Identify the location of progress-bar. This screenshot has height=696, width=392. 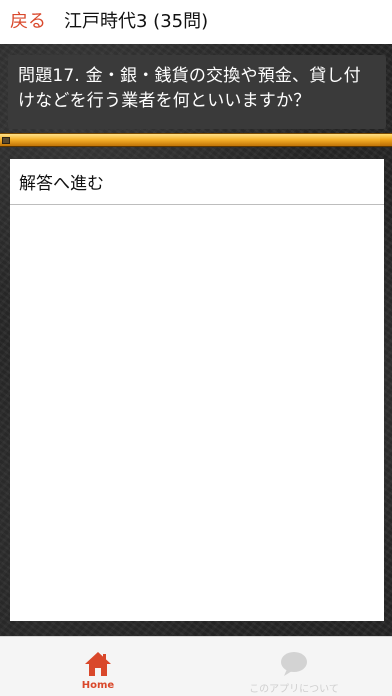
(196, 140).